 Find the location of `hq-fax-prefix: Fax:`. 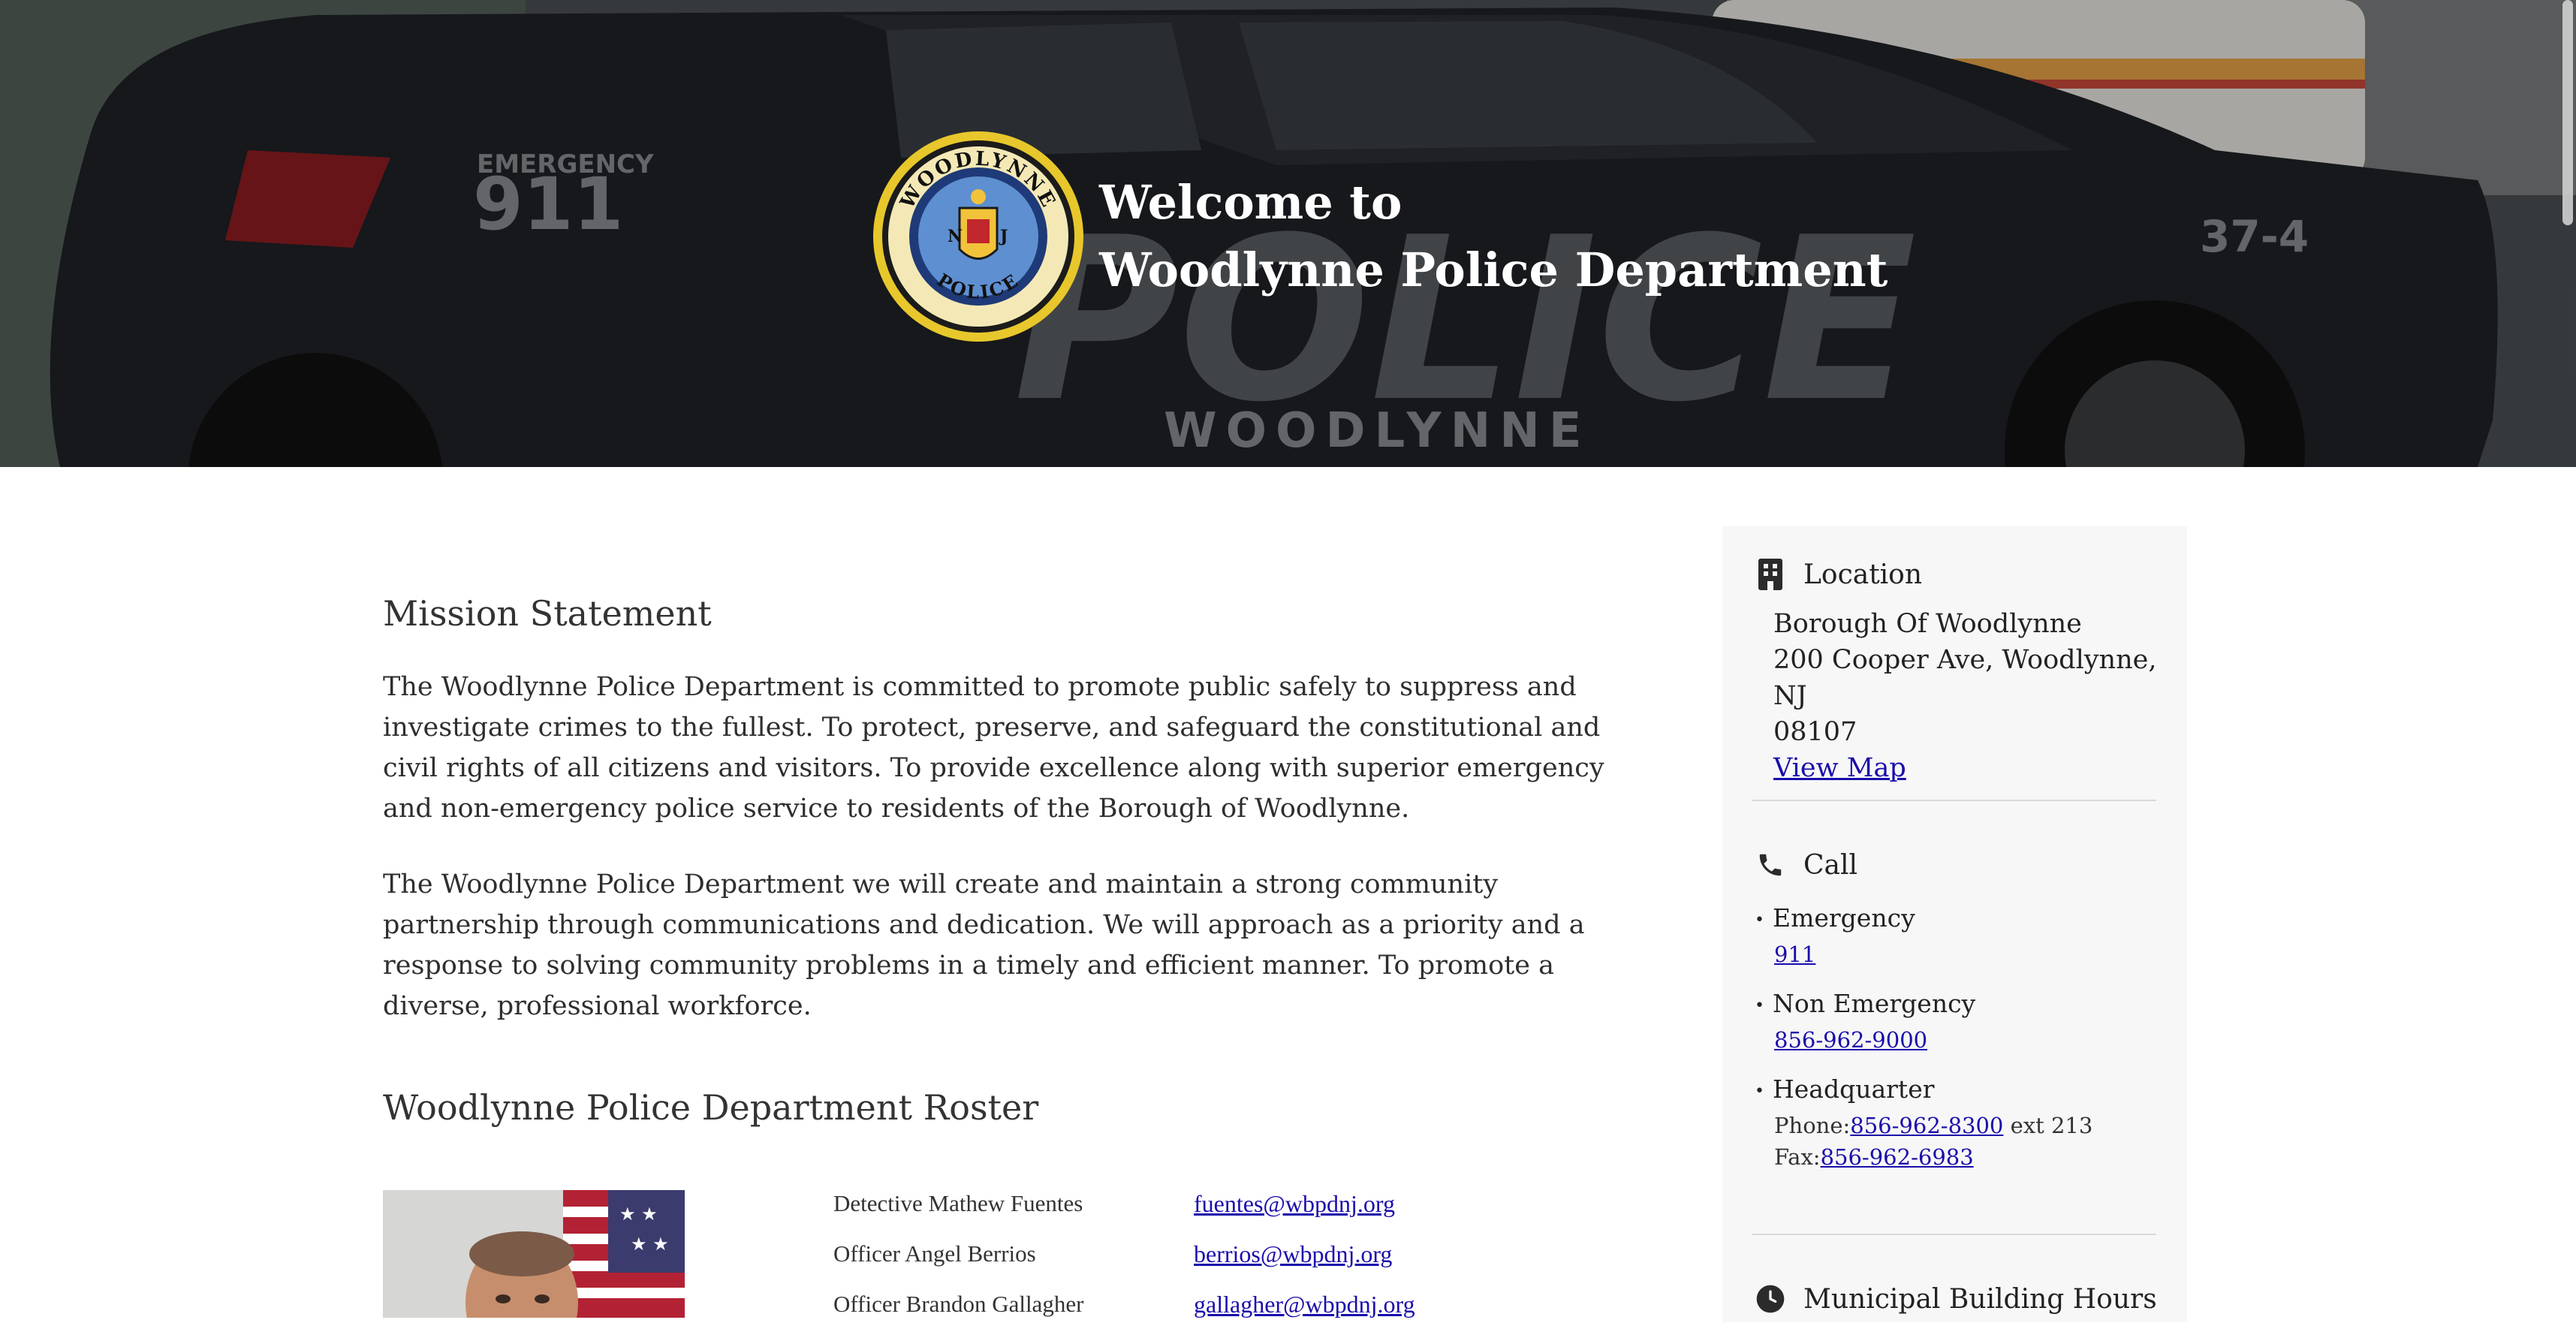

hq-fax-prefix: Fax: is located at coordinates (1797, 1157).